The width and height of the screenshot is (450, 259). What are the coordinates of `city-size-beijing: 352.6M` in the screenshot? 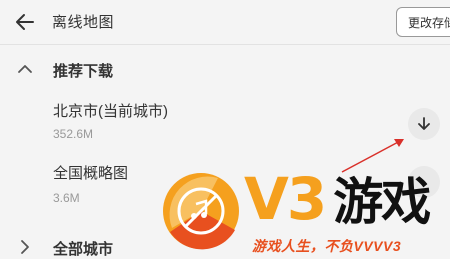 It's located at (73, 134).